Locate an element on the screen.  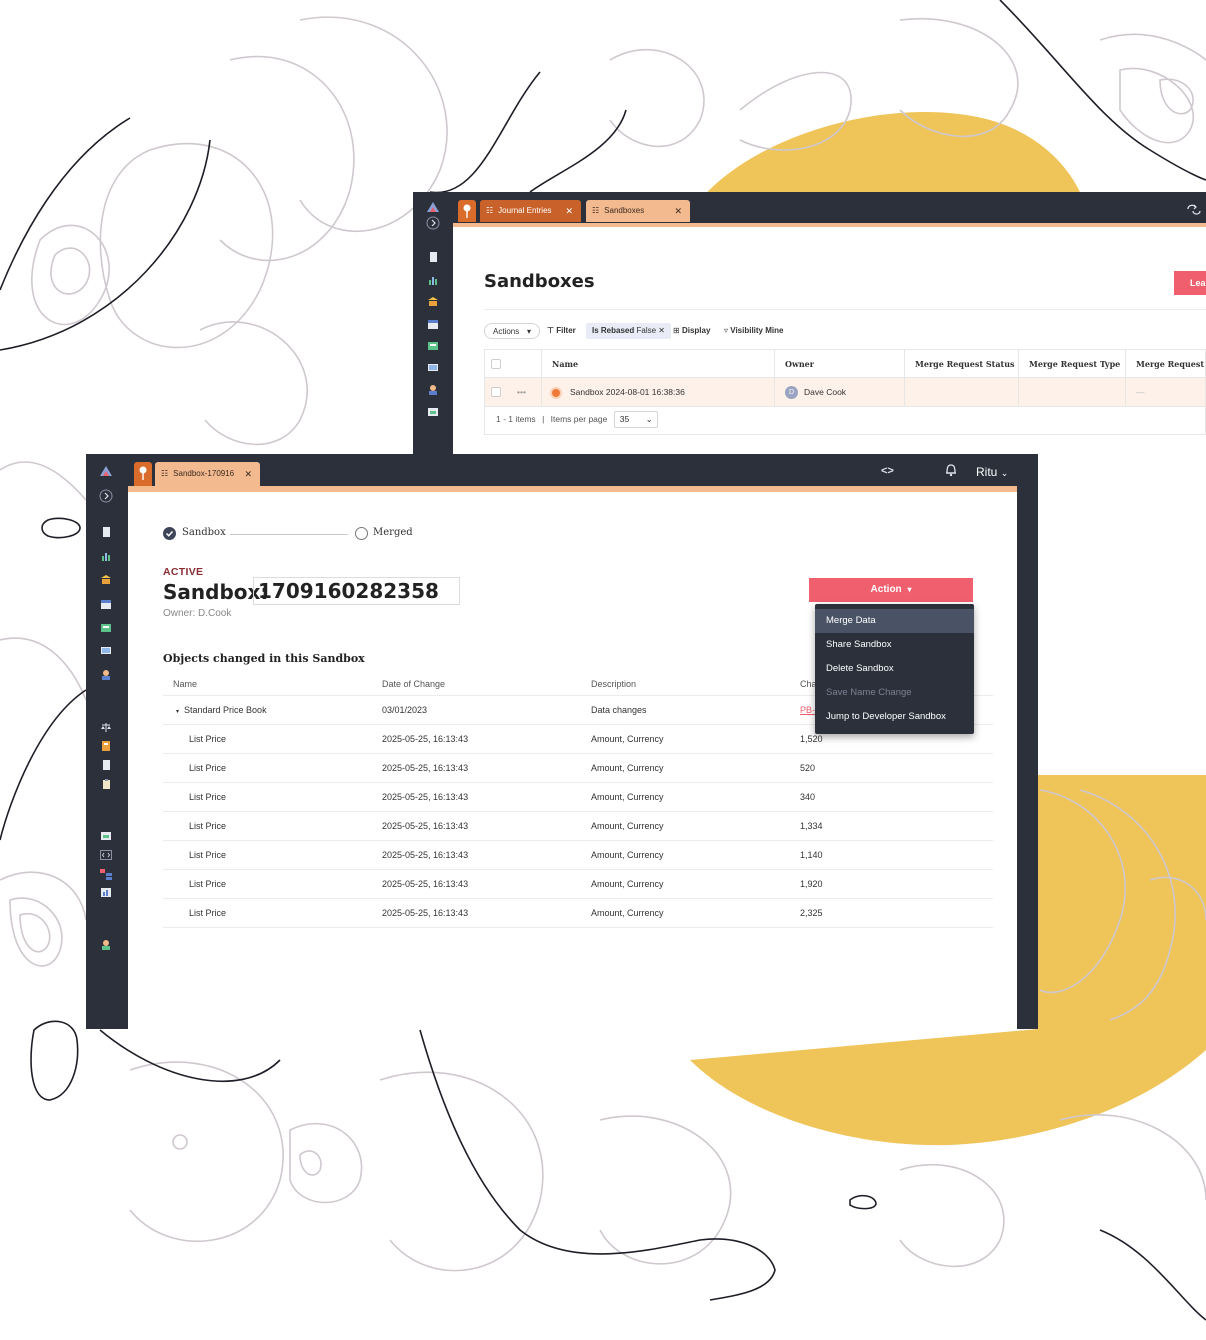
item-range: 1 - 1 items is located at coordinates (516, 419).